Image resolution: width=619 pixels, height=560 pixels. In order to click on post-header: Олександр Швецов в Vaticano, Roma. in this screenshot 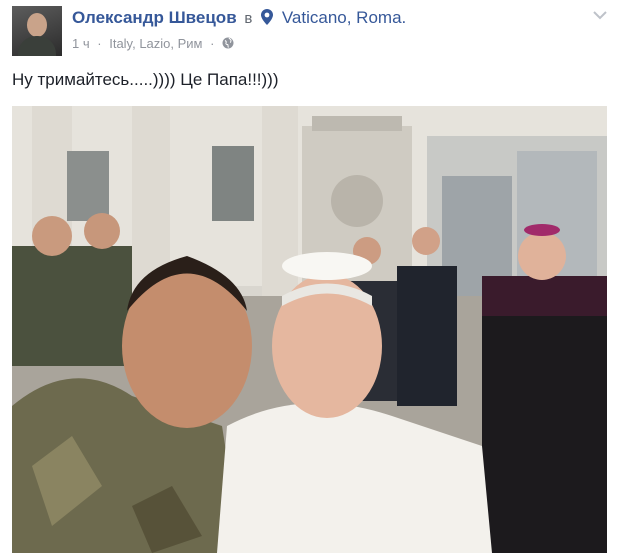, I will do `click(239, 18)`.